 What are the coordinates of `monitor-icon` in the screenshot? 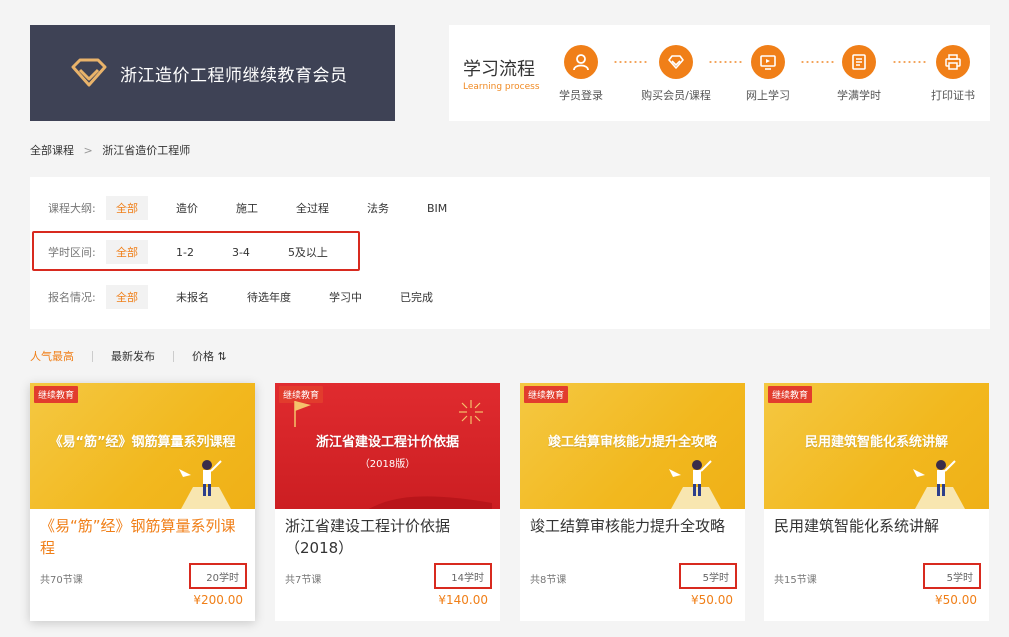 It's located at (768, 62).